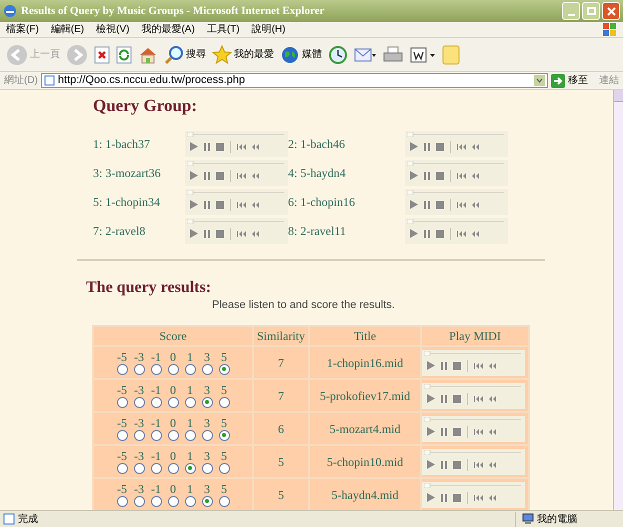 Image resolution: width=623 pixels, height=527 pixels. I want to click on toolbar-label: 媒體, so click(312, 54).